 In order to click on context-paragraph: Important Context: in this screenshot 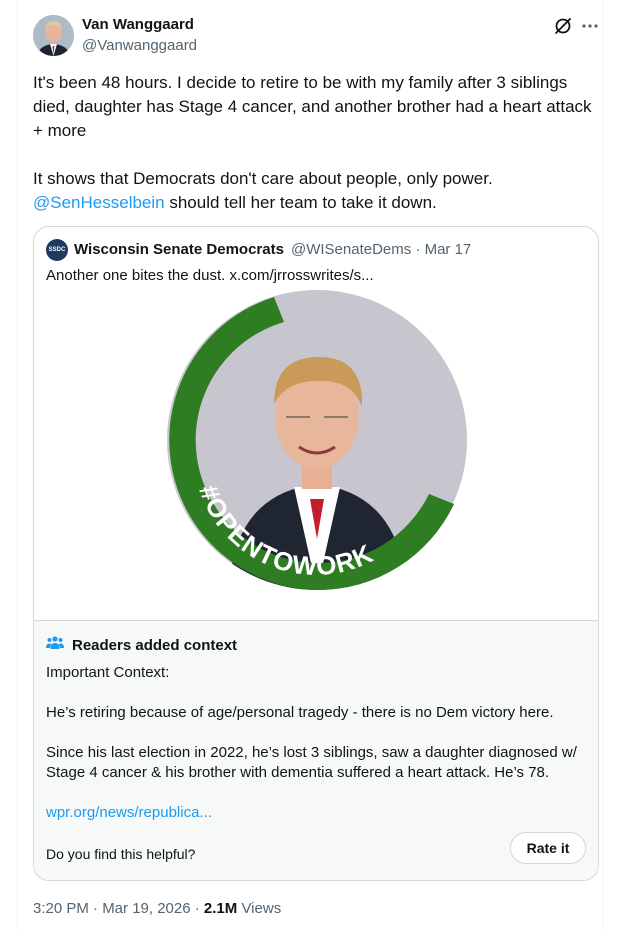, I will do `click(108, 672)`.